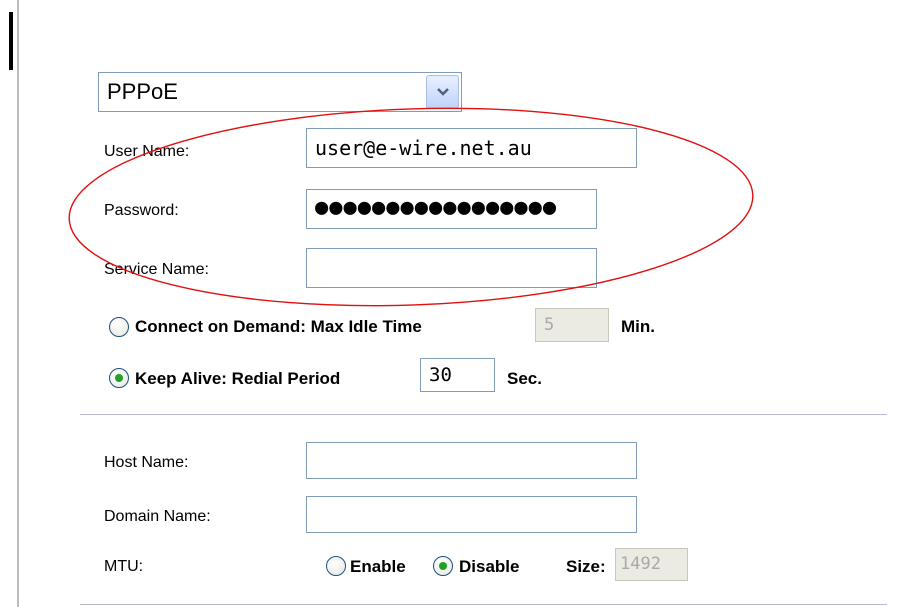  Describe the element at coordinates (572, 325) in the screenshot. I see `max-idle-time-input: 5` at that location.